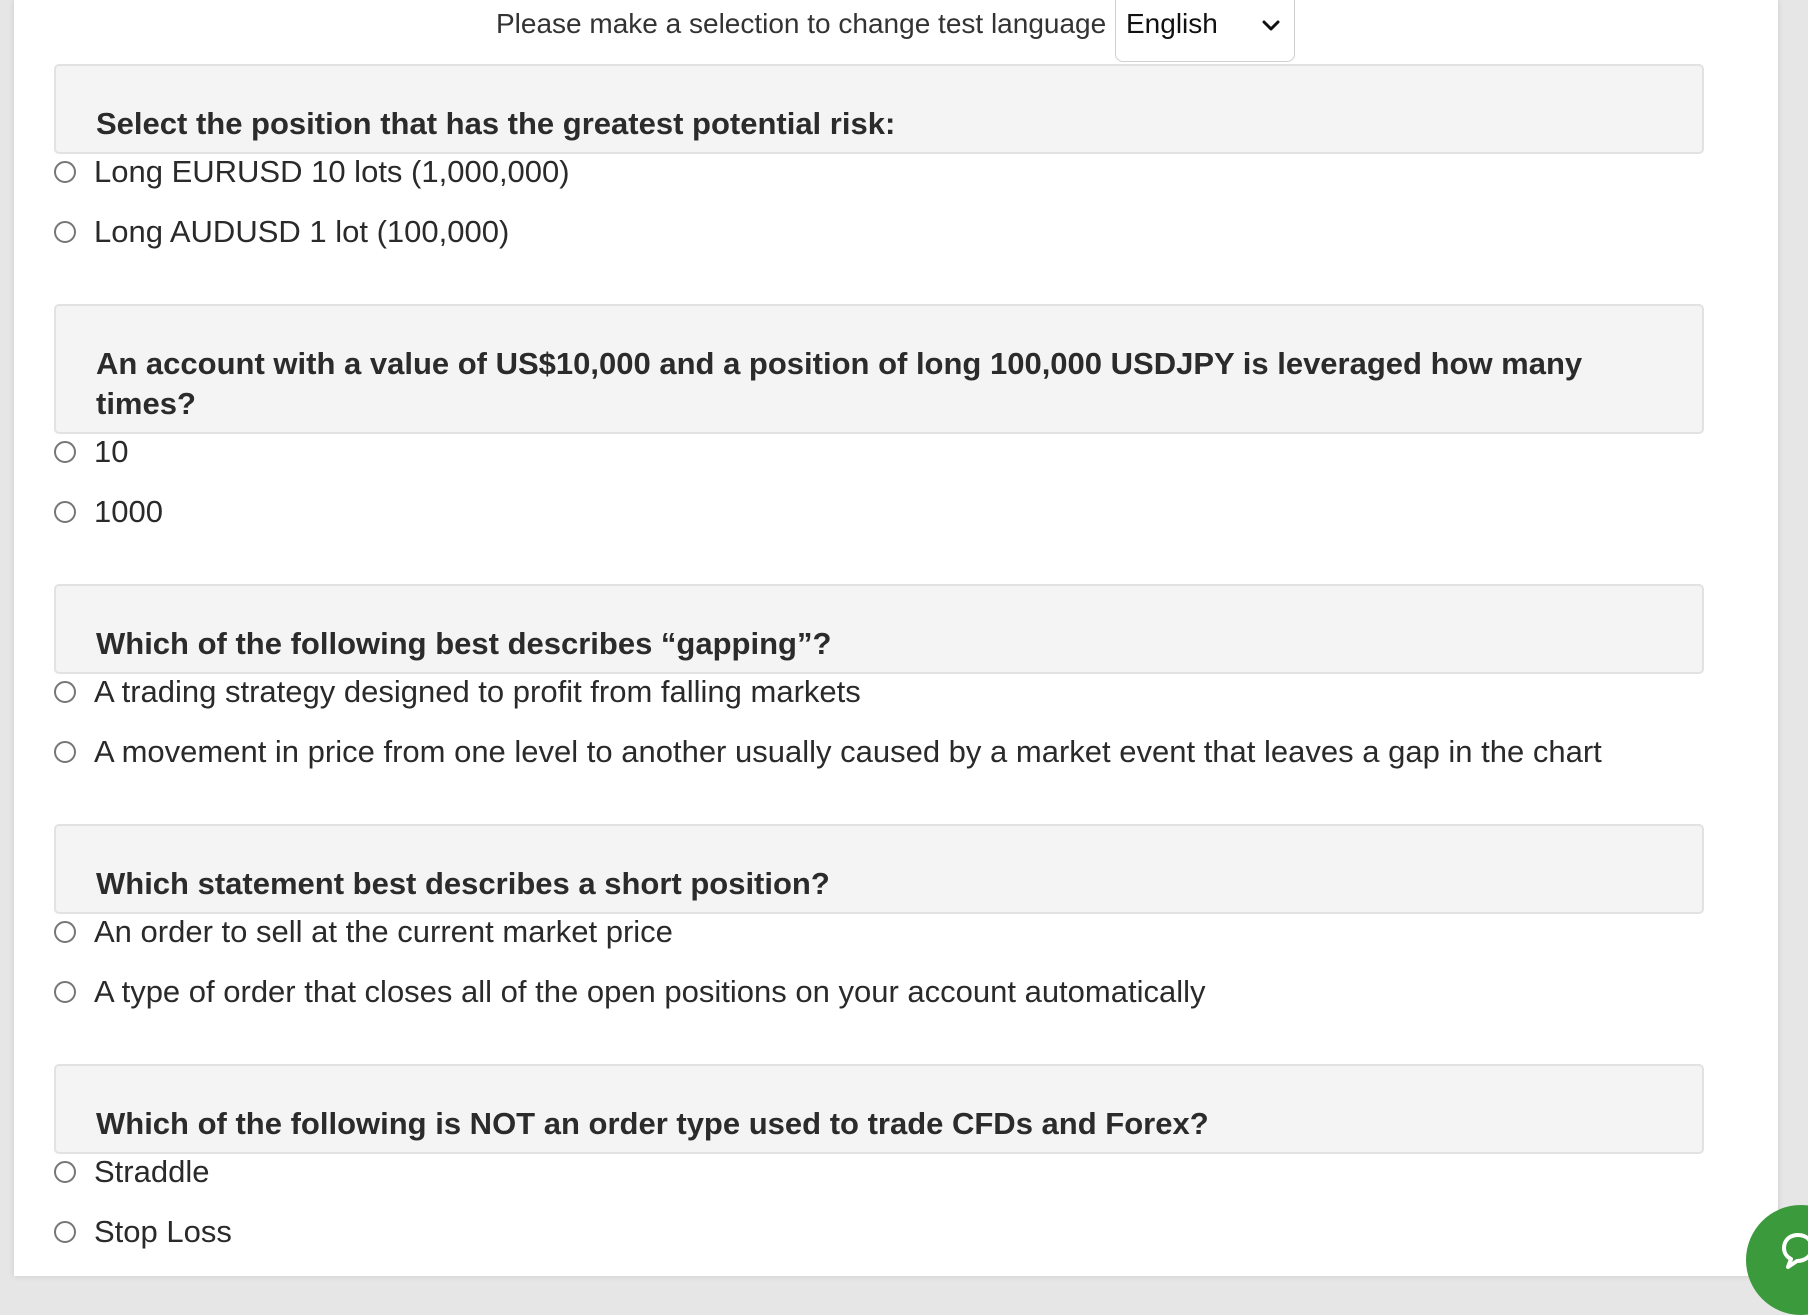  What do you see at coordinates (916, 454) in the screenshot?
I see `answer-option: 10` at bounding box center [916, 454].